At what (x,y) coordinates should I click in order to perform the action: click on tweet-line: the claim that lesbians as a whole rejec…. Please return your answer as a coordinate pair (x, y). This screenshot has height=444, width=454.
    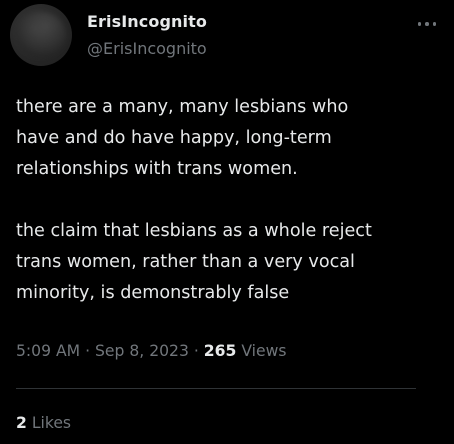
    Looking at the image, I should click on (194, 231).